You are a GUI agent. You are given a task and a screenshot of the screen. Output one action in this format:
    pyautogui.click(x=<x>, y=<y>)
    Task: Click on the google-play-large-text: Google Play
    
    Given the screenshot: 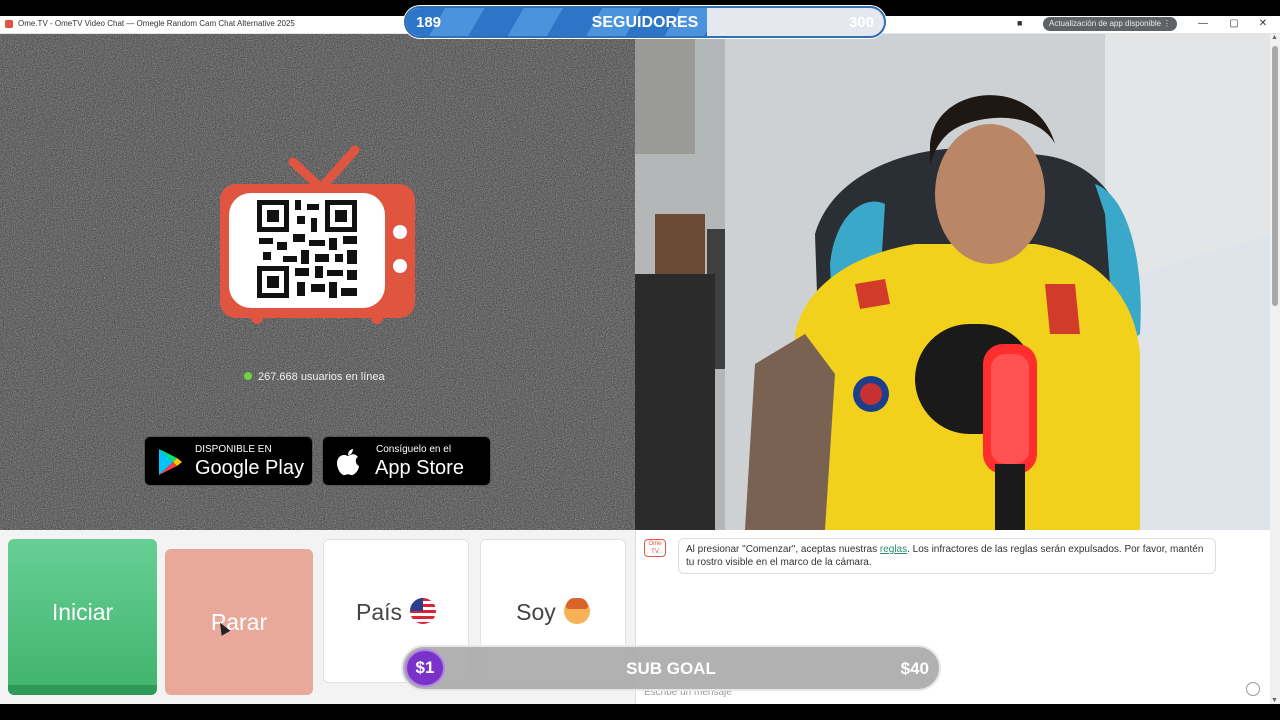 What is the action you would take?
    pyautogui.click(x=249, y=468)
    